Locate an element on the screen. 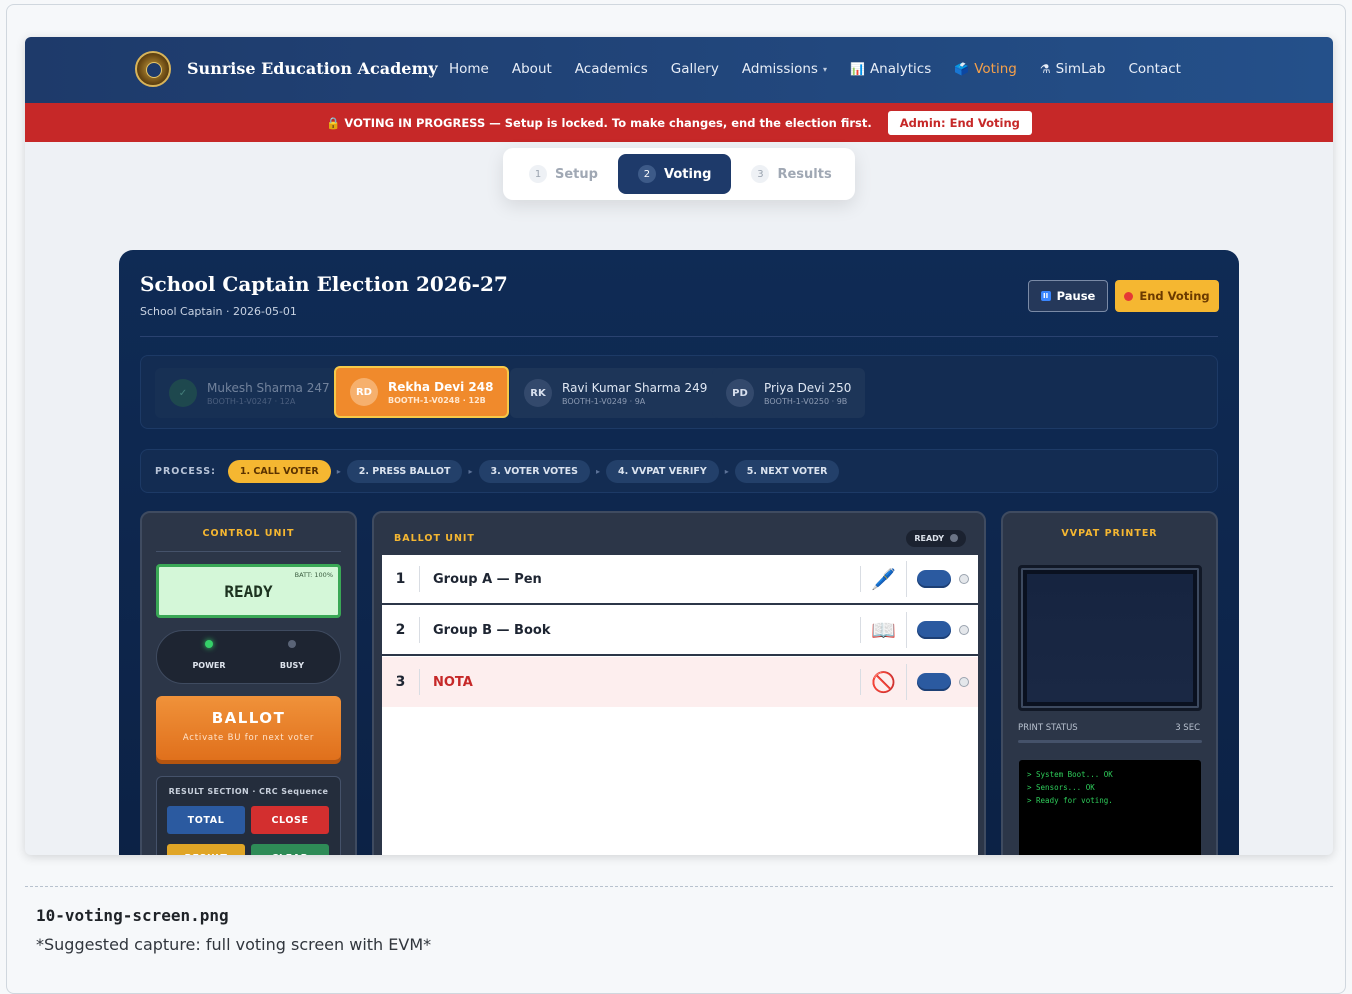  vvpat-title: VVPAT PRINTER is located at coordinates (1109, 533).